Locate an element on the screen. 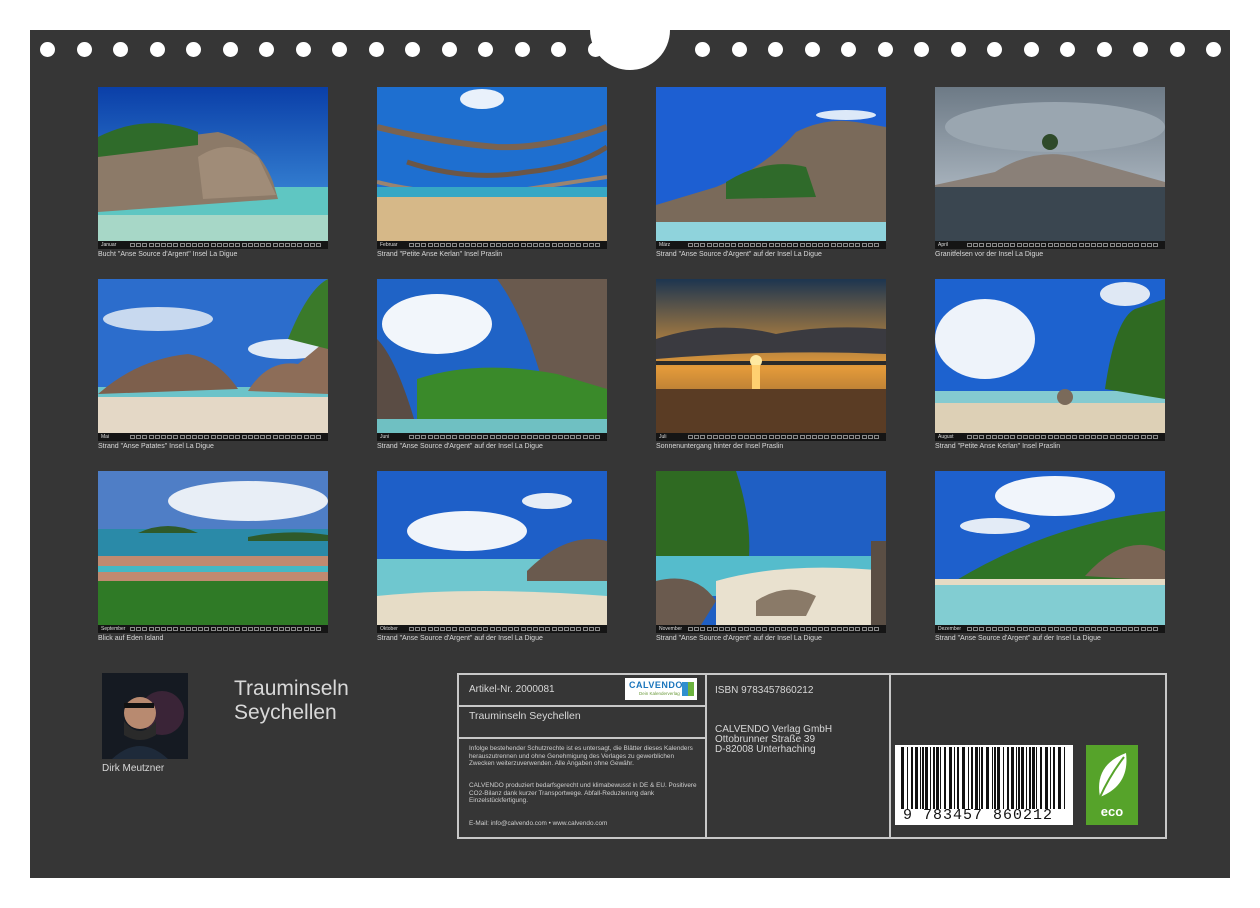  month-thumbnail: Mai is located at coordinates (213, 360).